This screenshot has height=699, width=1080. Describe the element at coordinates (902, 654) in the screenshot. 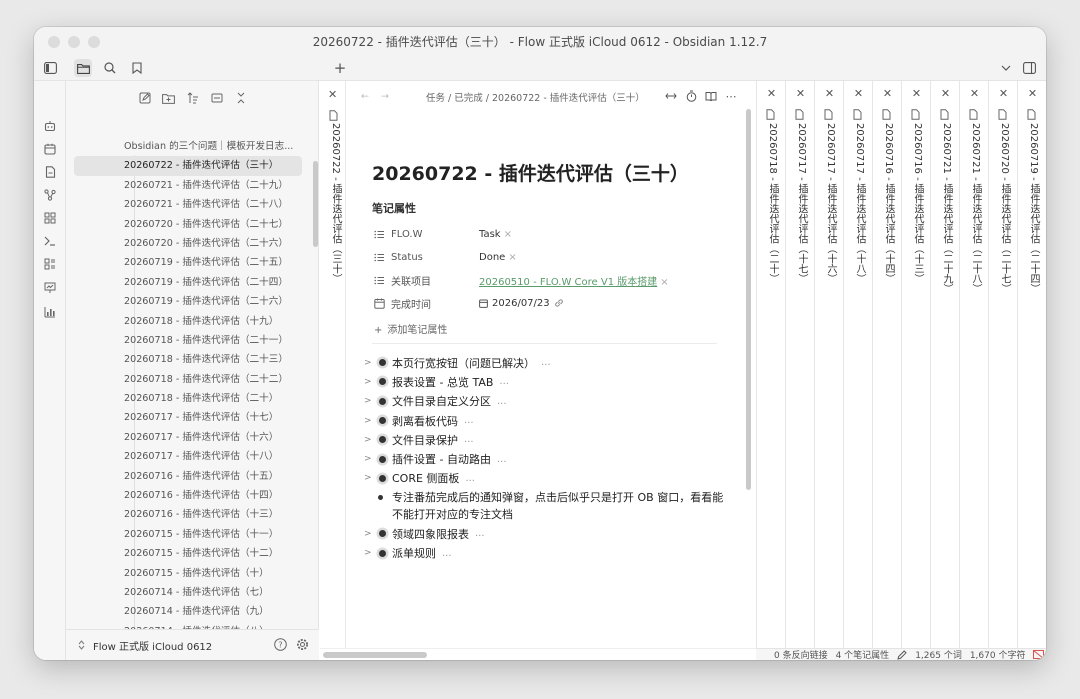

I see `edit-pencil-icon` at that location.